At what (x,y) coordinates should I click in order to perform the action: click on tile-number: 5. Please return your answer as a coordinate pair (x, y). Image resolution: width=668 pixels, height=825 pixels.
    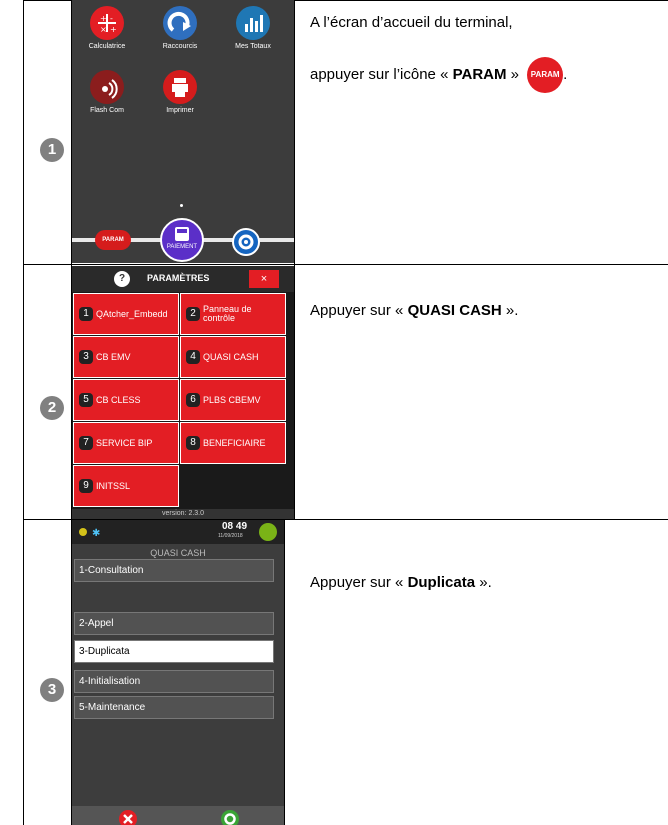
    Looking at the image, I should click on (86, 400).